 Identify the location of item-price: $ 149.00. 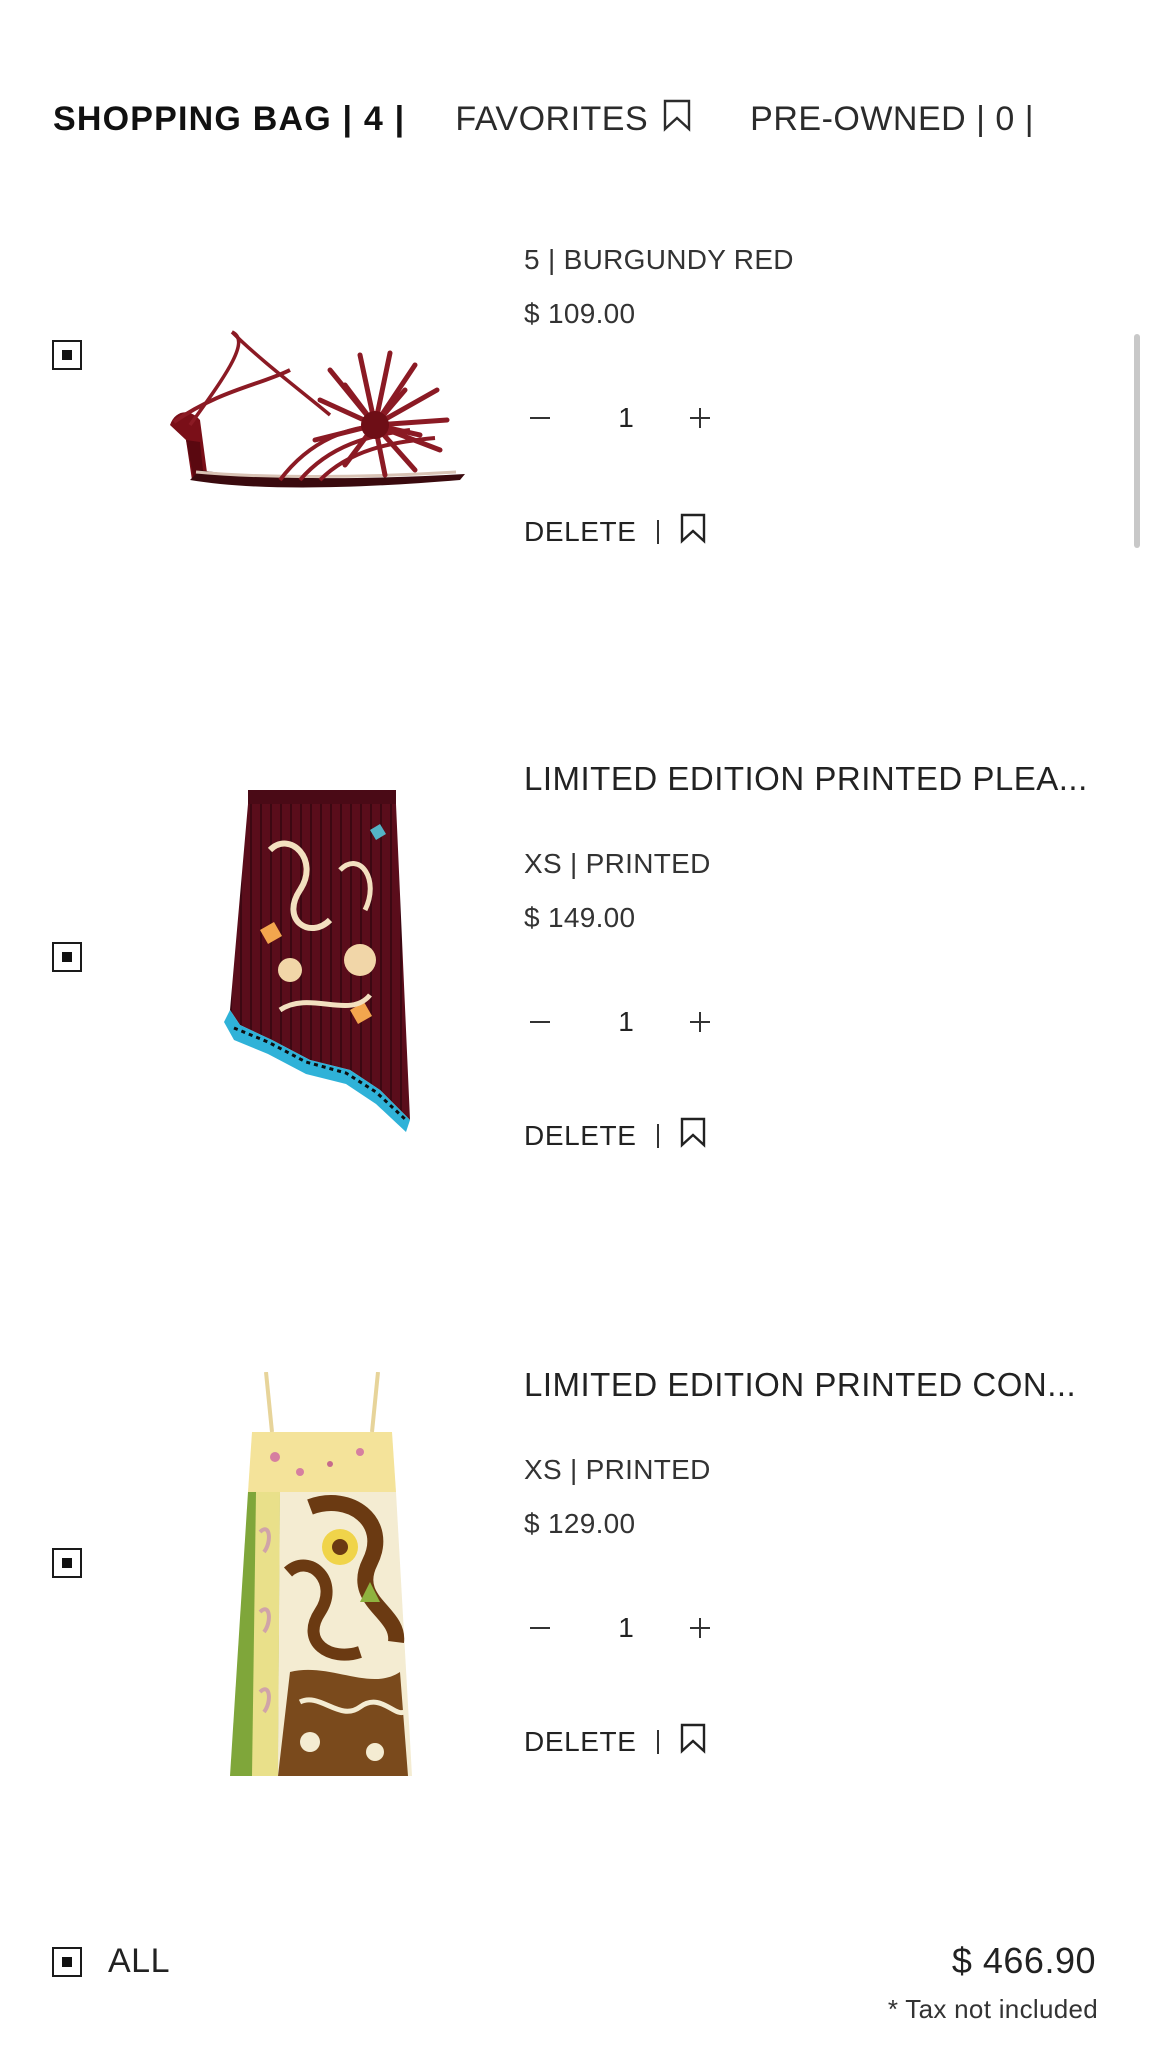
(580, 917).